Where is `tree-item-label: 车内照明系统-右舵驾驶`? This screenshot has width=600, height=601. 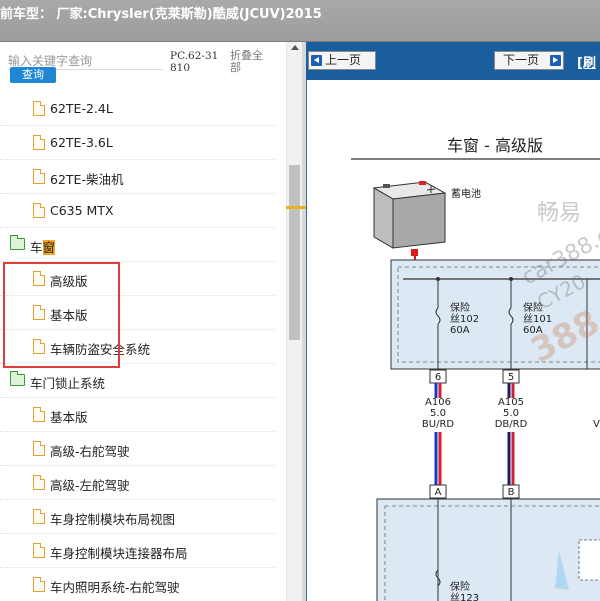
tree-item-label: 车内照明系统-右舵驾驶 is located at coordinates (115, 587).